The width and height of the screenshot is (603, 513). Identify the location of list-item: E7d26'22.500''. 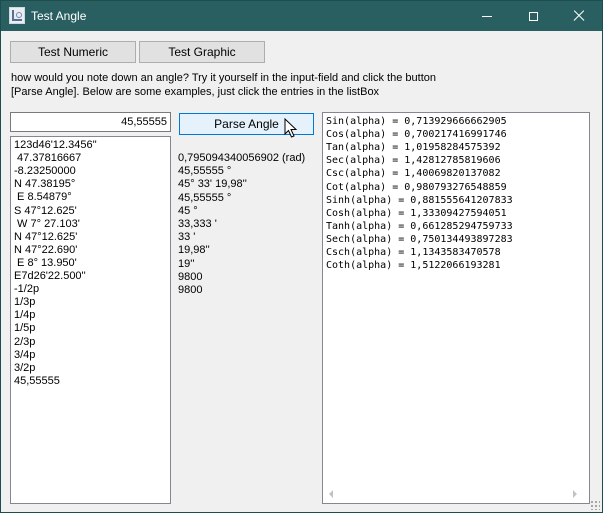
(50, 276).